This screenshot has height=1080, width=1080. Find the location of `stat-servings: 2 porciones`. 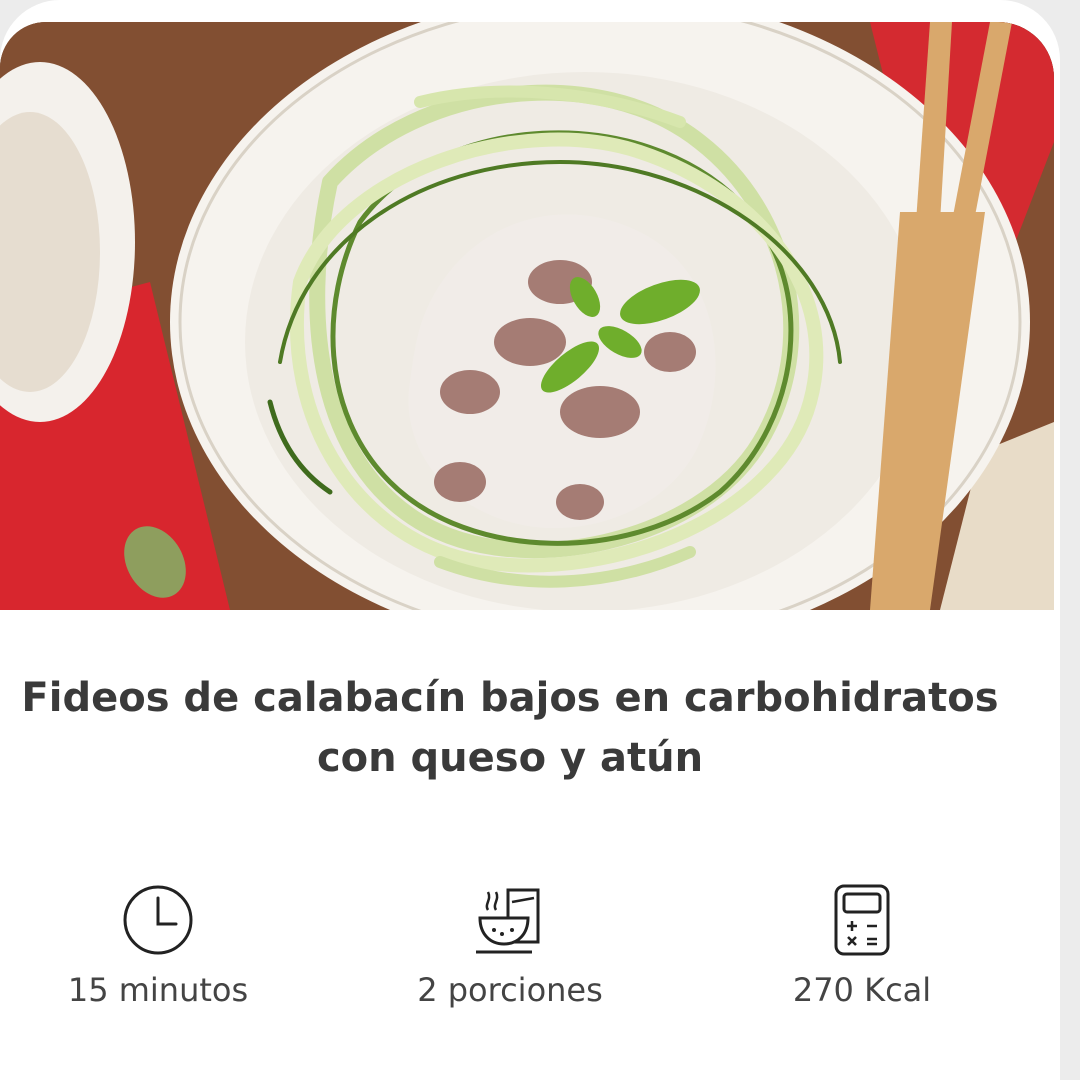

stat-servings: 2 porciones is located at coordinates (510, 942).